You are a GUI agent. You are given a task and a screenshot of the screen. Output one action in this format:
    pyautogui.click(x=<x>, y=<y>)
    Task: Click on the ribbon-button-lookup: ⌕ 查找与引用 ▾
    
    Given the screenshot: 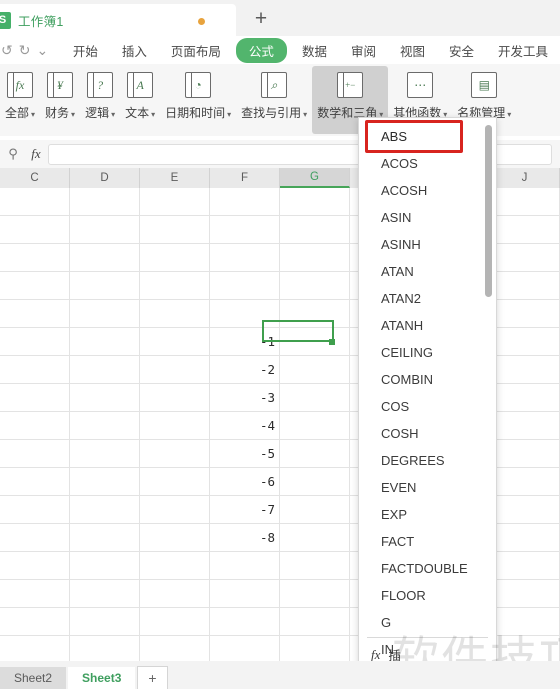 What is the action you would take?
    pyautogui.click(x=274, y=100)
    